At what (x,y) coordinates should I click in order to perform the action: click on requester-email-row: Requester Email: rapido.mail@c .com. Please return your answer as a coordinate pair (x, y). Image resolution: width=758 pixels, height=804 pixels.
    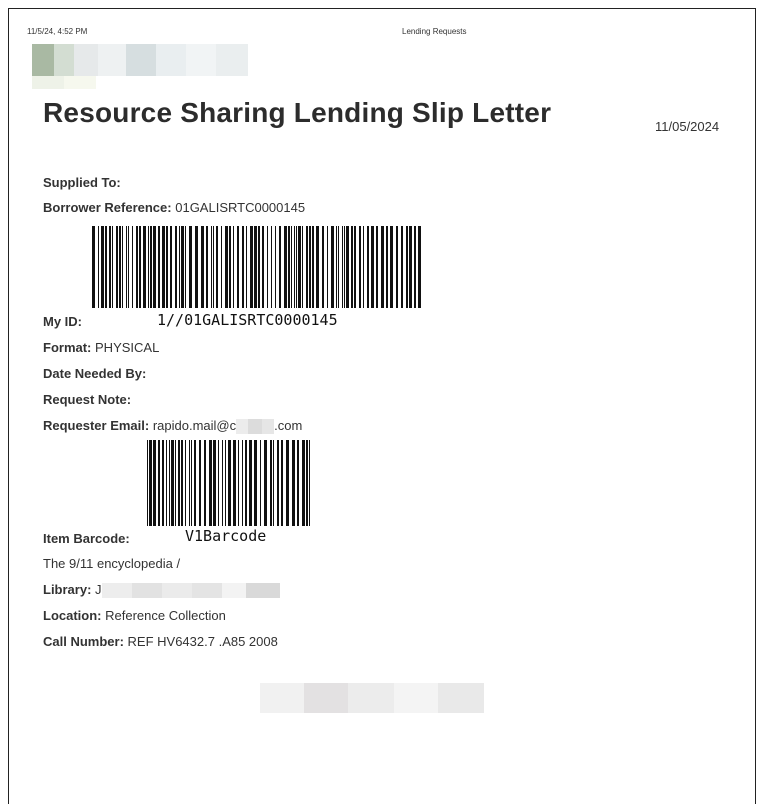
    Looking at the image, I should click on (173, 426).